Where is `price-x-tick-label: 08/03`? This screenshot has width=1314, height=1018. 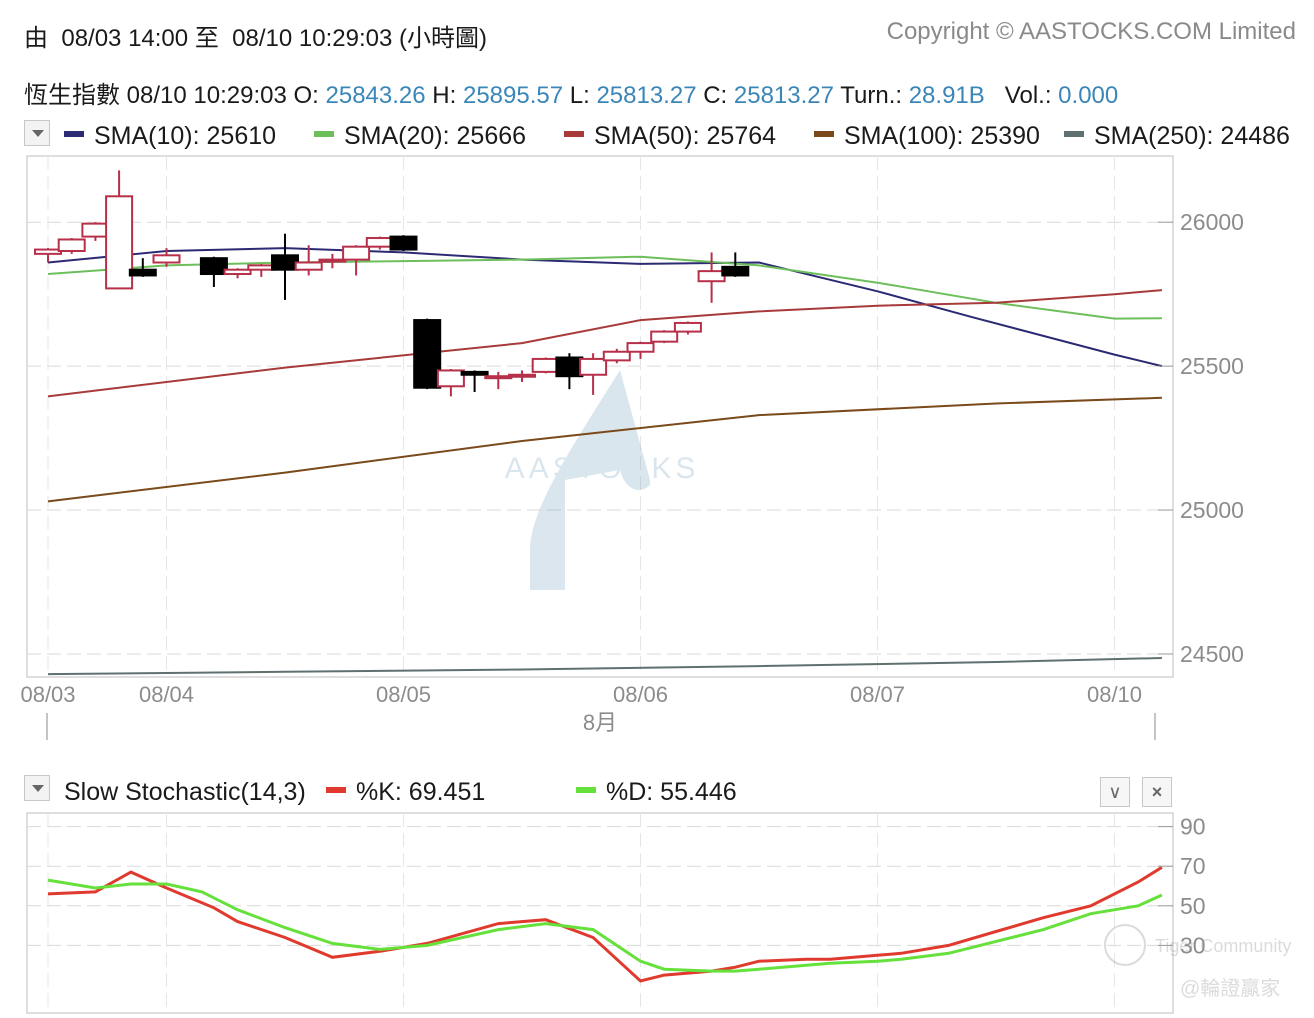
price-x-tick-label: 08/03 is located at coordinates (47, 694).